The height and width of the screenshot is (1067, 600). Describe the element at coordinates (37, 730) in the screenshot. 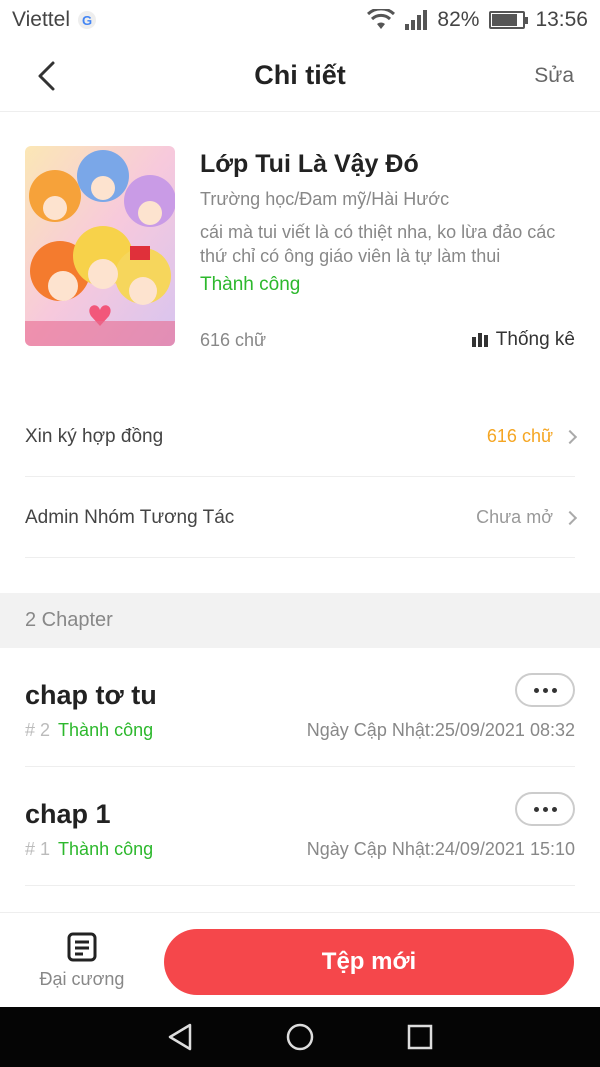

I see `chapter-hash: # 2` at that location.